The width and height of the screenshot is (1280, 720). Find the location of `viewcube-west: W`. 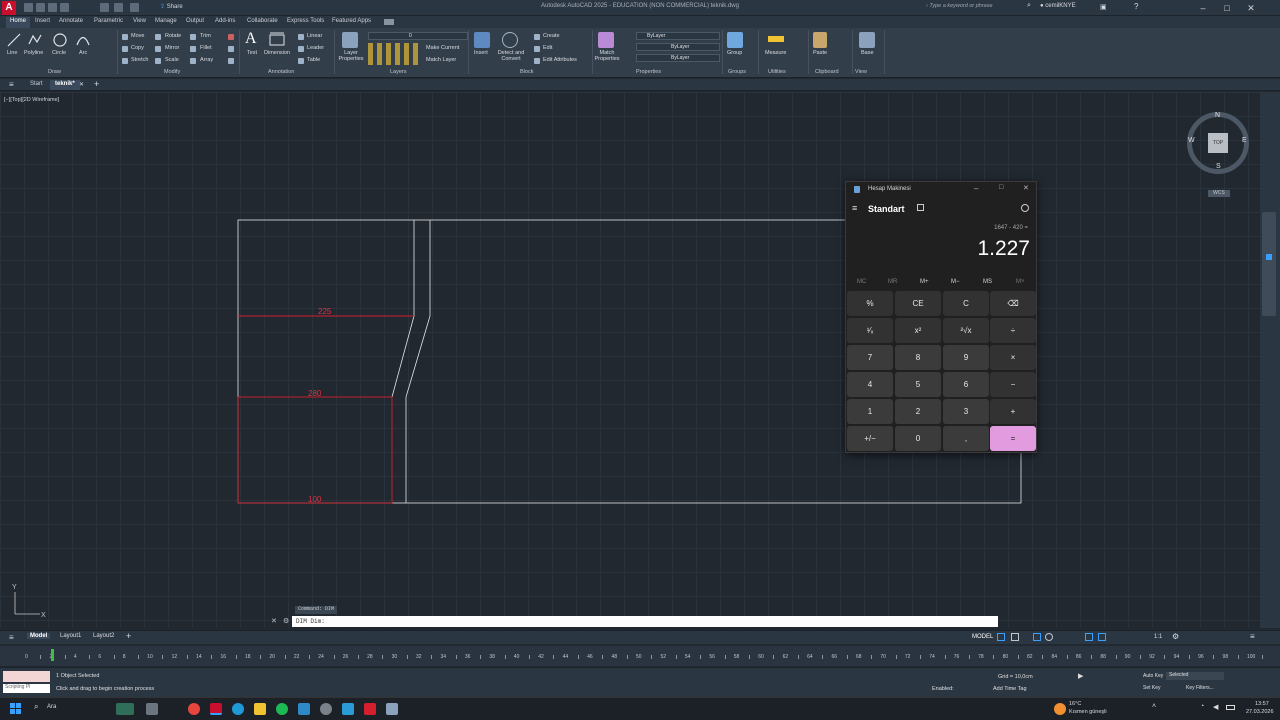

viewcube-west: W is located at coordinates (1191, 140).